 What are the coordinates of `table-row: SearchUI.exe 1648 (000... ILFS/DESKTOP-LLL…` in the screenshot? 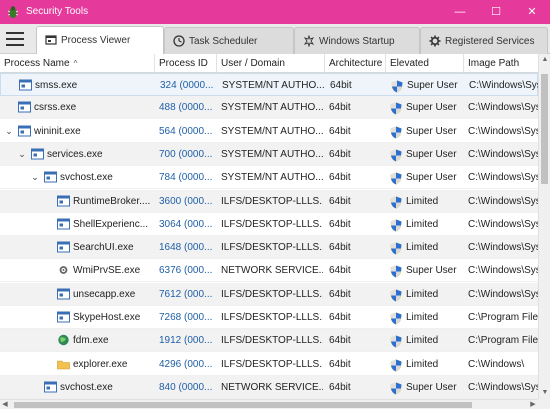 It's located at (269, 248).